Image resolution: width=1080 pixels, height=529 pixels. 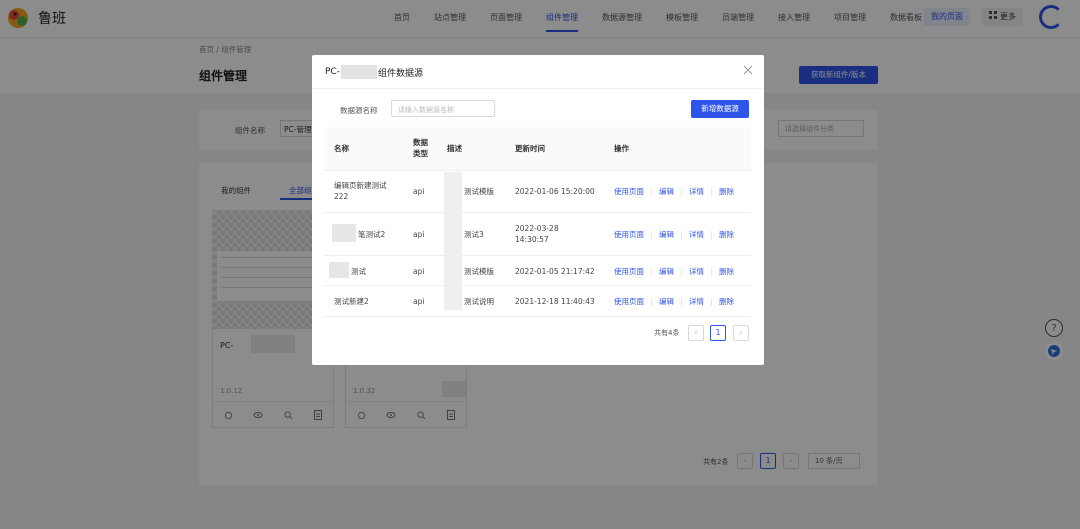 What do you see at coordinates (351, 301) in the screenshot?
I see `row-name: 测试新建2` at bounding box center [351, 301].